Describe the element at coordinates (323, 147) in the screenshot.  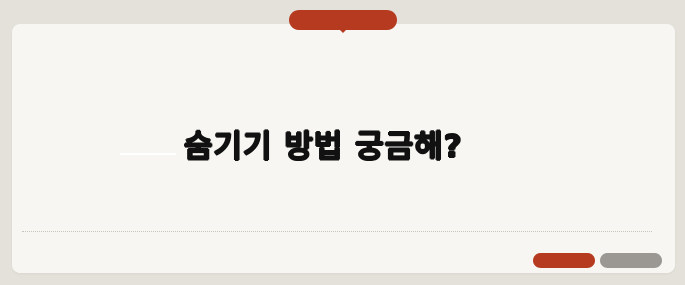
I see `main-question-text: 숨기기 방법 궁금해?` at that location.